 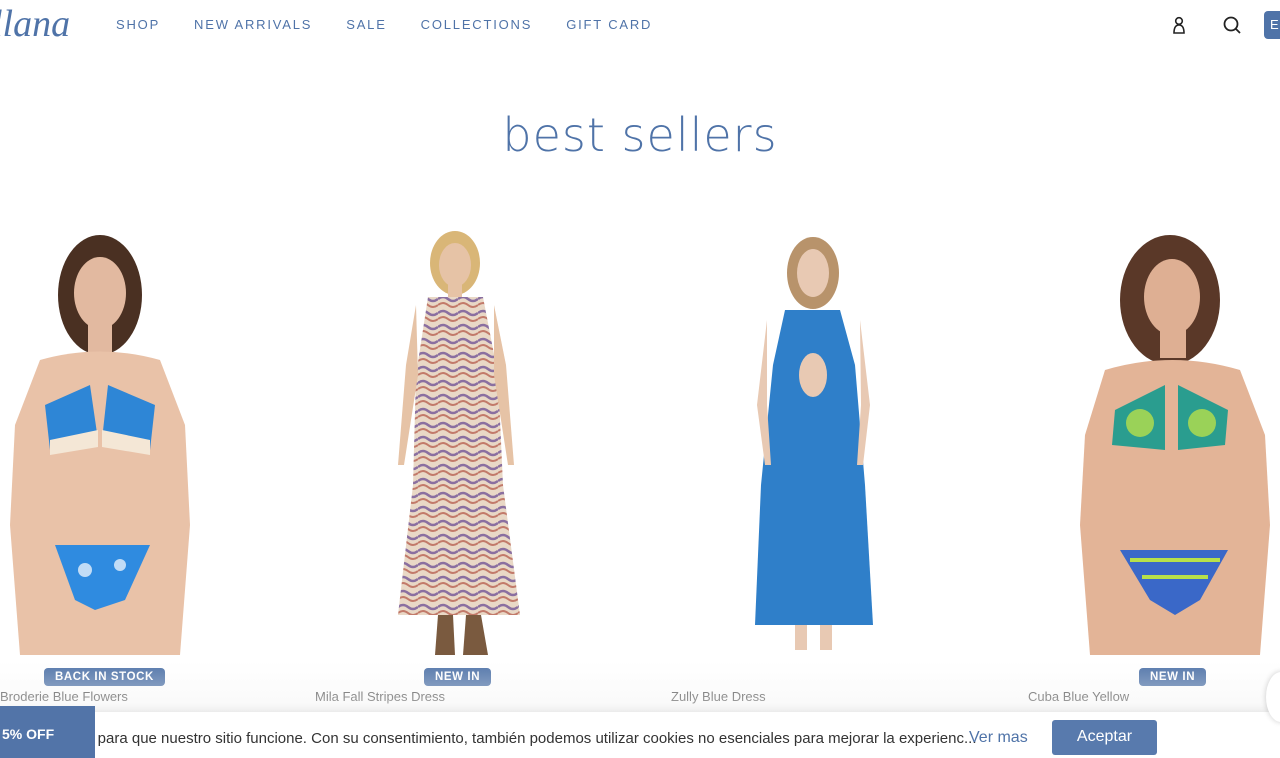 I want to click on search-icon, so click(x=1232, y=25).